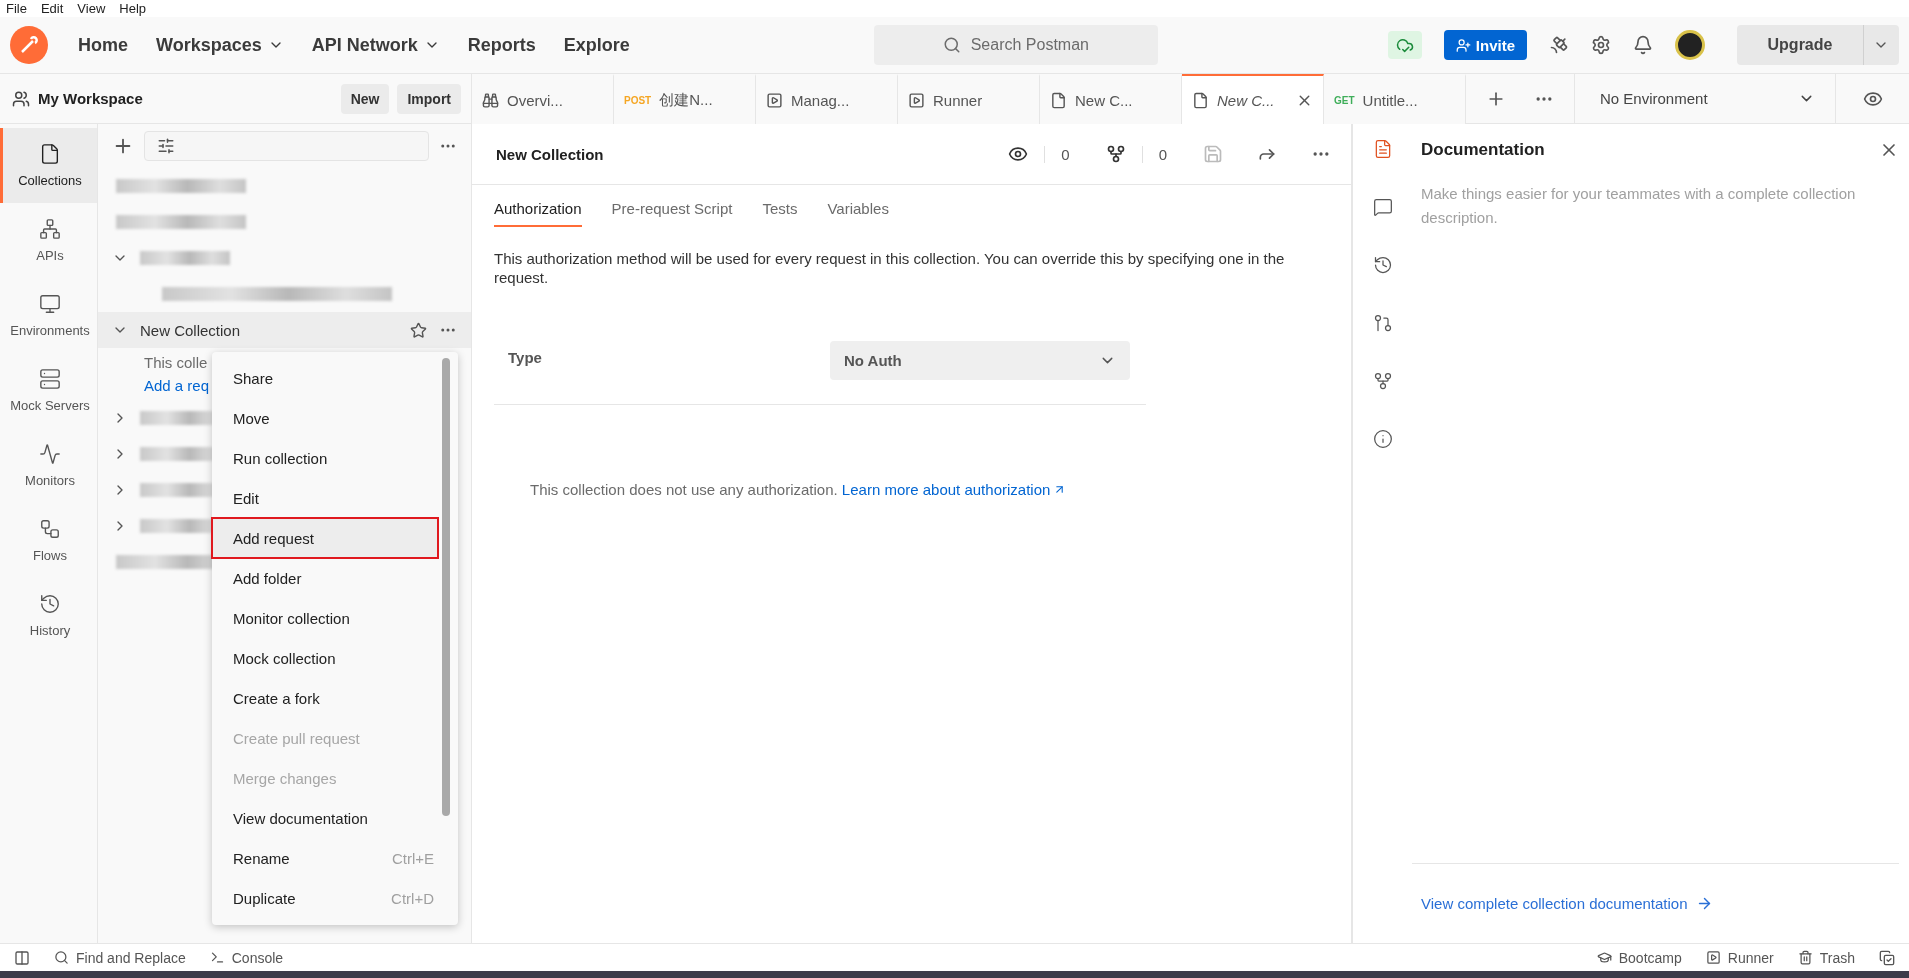  Describe the element at coordinates (501, 45) in the screenshot. I see `nav-link: Reports` at that location.